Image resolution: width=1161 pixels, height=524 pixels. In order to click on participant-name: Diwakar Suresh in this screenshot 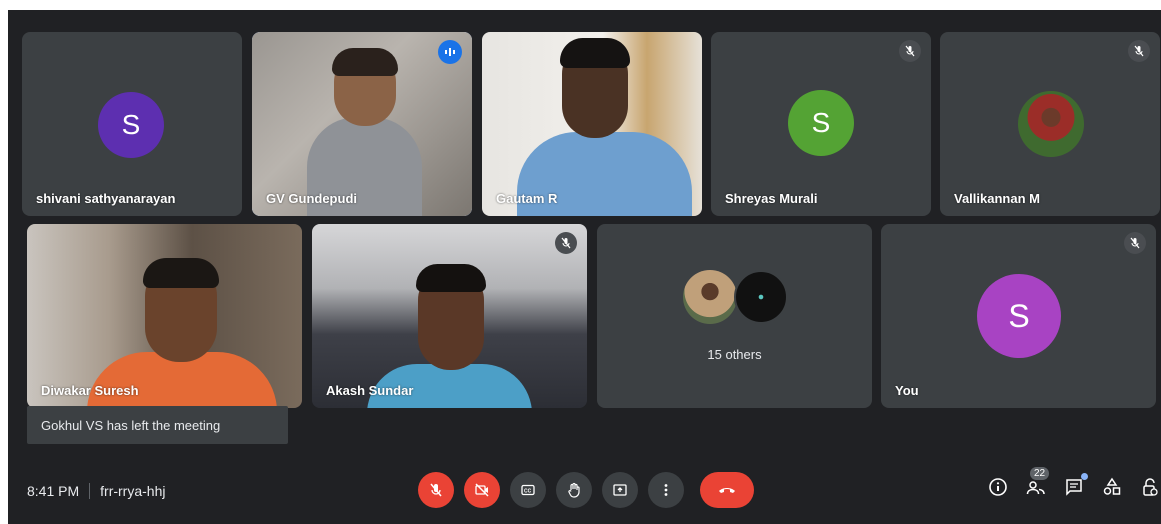, I will do `click(90, 390)`.